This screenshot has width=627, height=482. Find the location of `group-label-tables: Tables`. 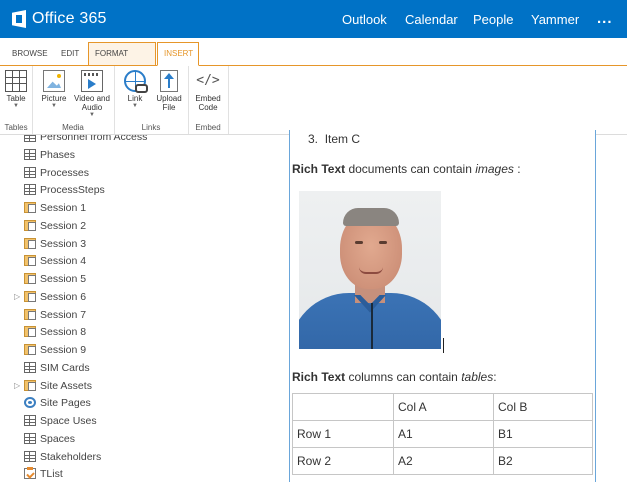

group-label-tables: Tables is located at coordinates (16, 127).